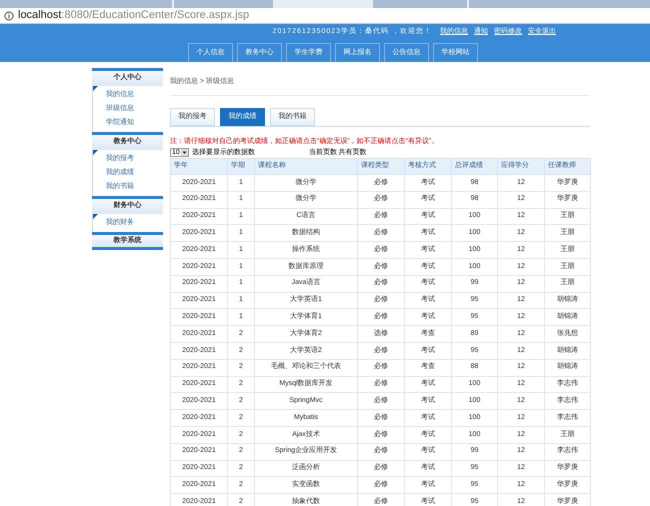 The width and height of the screenshot is (650, 506). I want to click on address-bar: localhost:8080/EducationCenter/Score.aspx.jsp, so click(134, 15).